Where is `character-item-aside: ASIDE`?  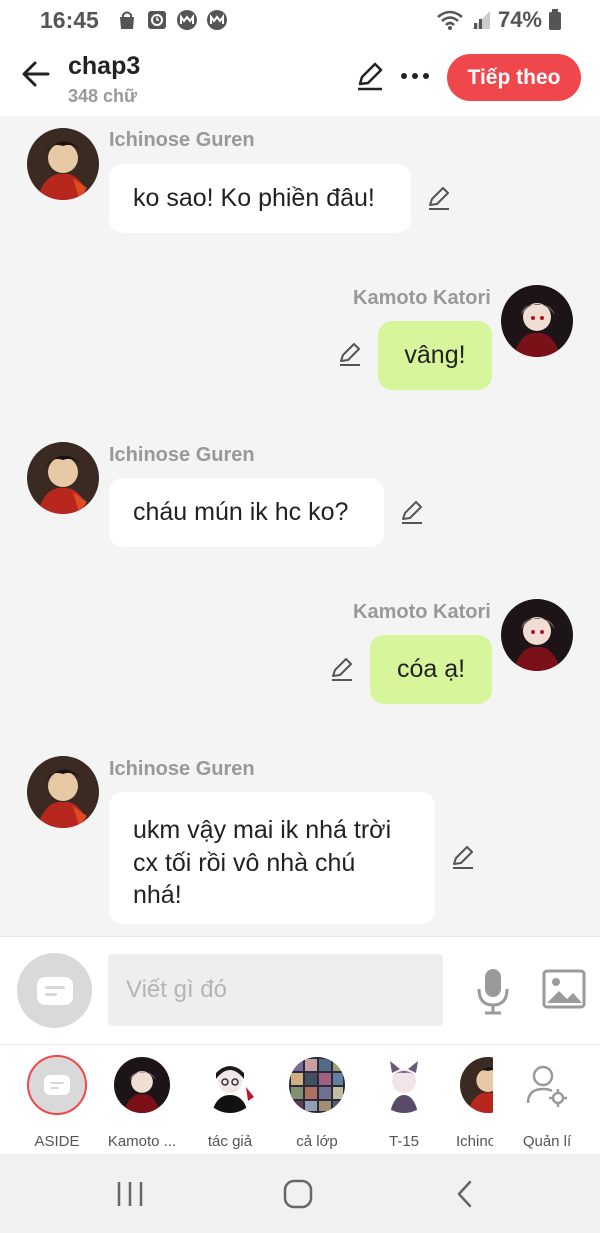
character-item-aside: ASIDE is located at coordinates (57, 1103).